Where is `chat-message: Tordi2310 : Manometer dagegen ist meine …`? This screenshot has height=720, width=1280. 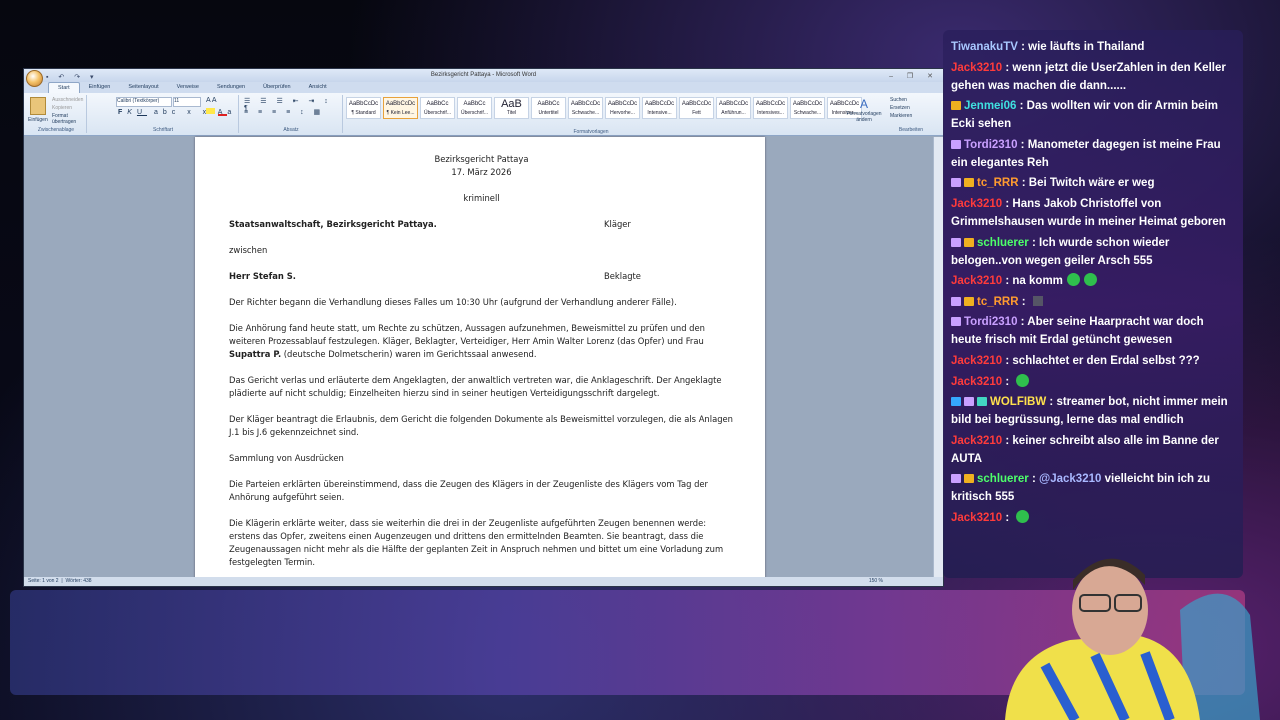 chat-message: Tordi2310 : Manometer dagegen ist meine … is located at coordinates (1086, 153).